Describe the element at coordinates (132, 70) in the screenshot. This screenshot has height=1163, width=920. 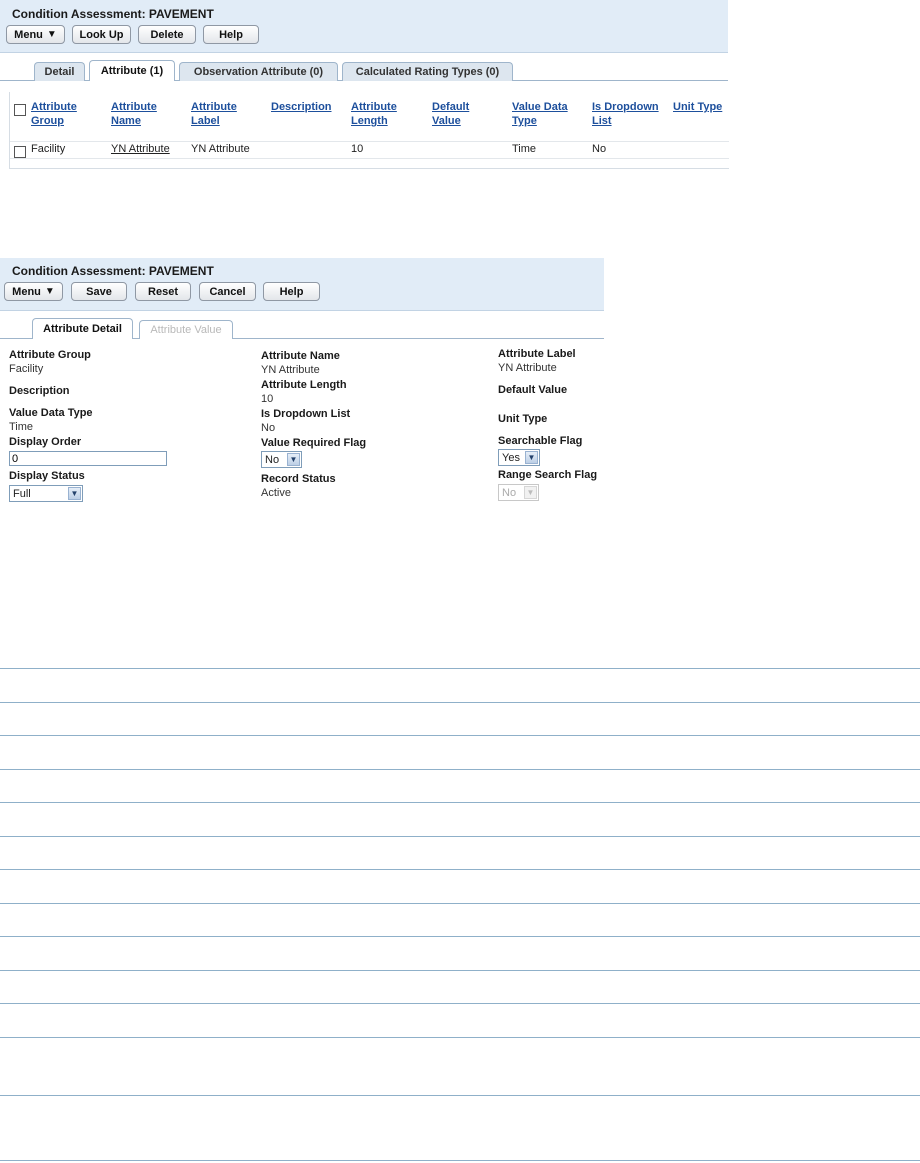
I see `tab-attribute: Attribute (1)` at that location.